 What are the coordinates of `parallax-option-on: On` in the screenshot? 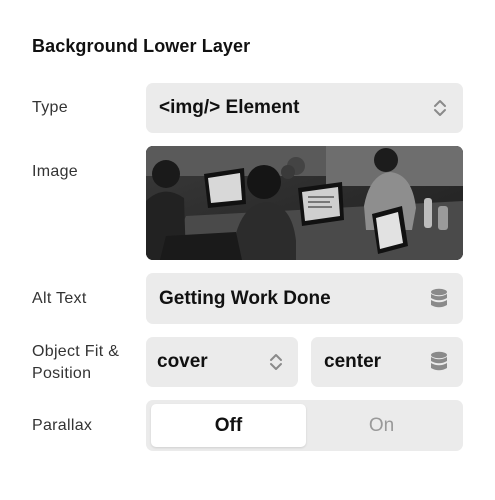 It's located at (381, 425).